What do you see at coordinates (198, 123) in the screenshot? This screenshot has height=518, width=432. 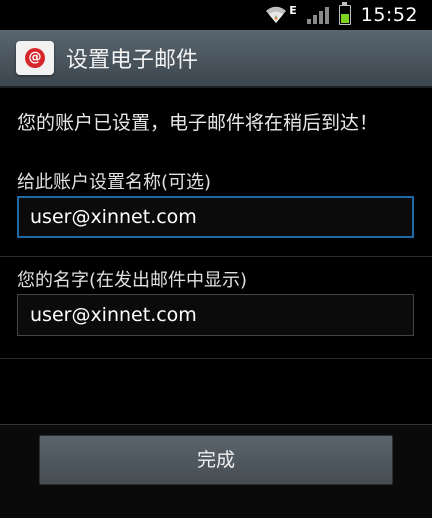 I see `account-setup-message: 您的账户已设置，电子邮件将在稍后到达！` at bounding box center [198, 123].